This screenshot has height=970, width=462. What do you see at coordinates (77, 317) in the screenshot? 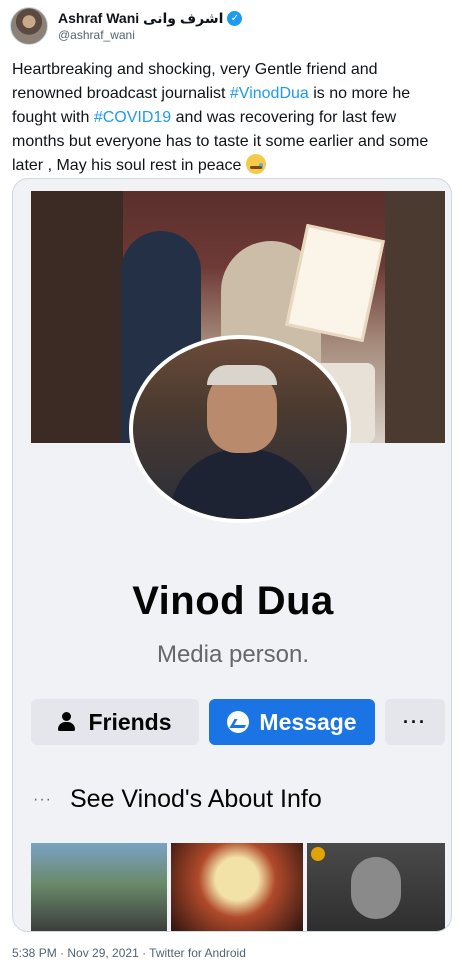
I see `cover-bookshelf` at bounding box center [77, 317].